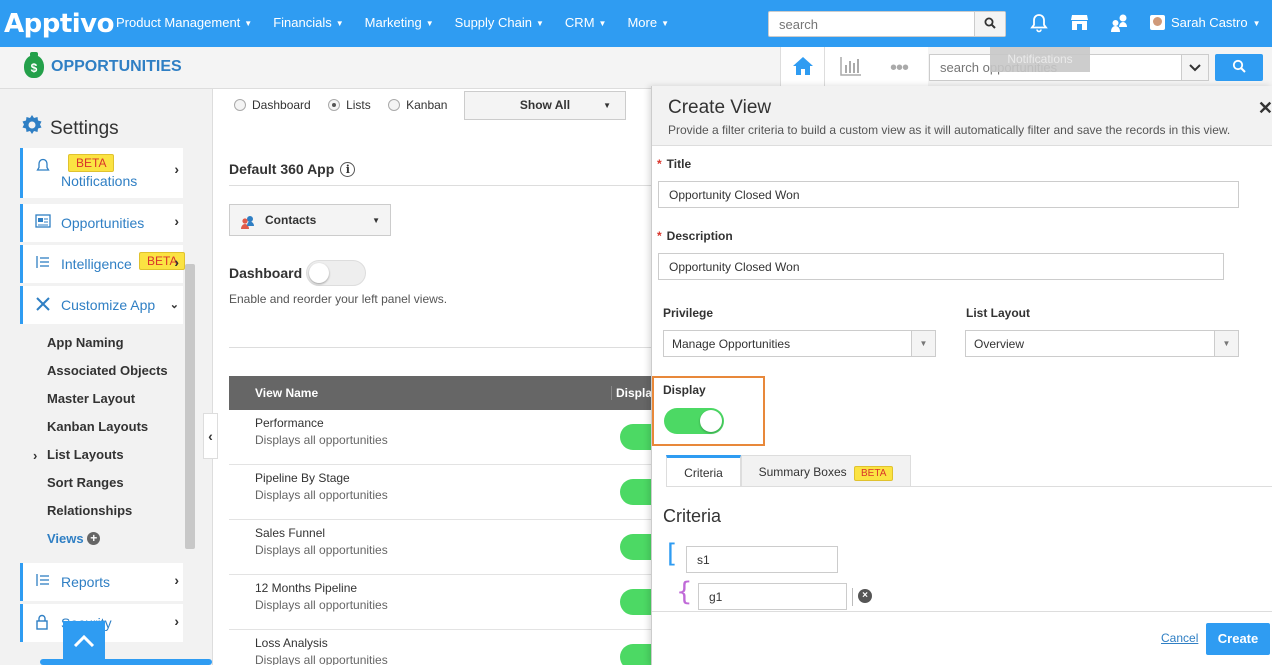 This screenshot has width=1272, height=665. I want to click on subitem-sort-ranges: Sort Ranges, so click(107, 483).